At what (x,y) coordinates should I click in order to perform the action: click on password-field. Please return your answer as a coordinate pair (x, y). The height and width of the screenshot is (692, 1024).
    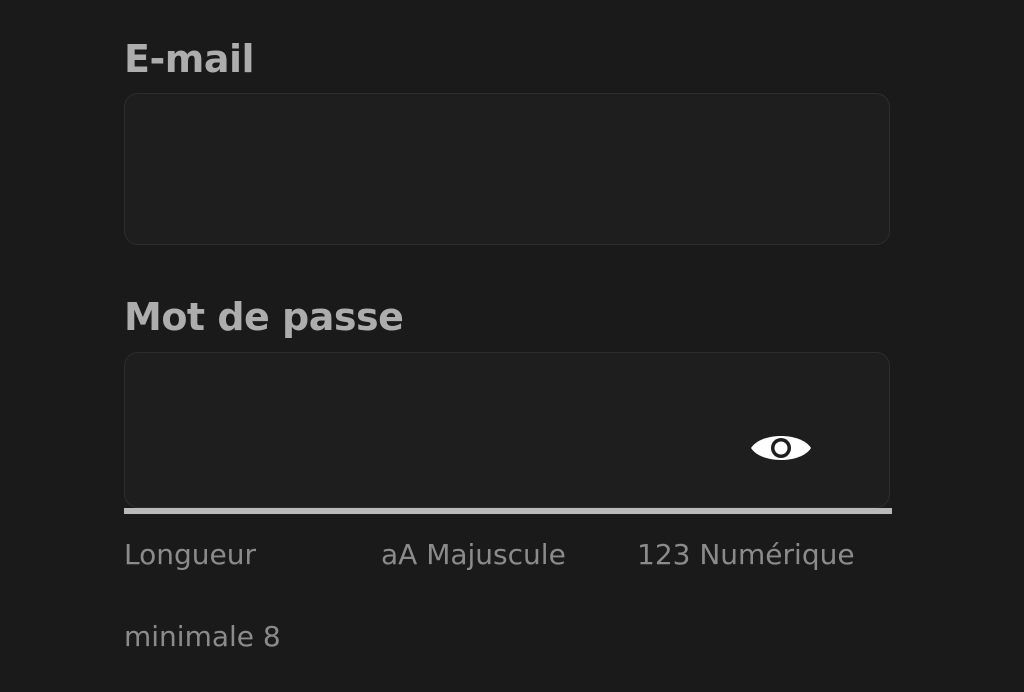
    Looking at the image, I should click on (441, 431).